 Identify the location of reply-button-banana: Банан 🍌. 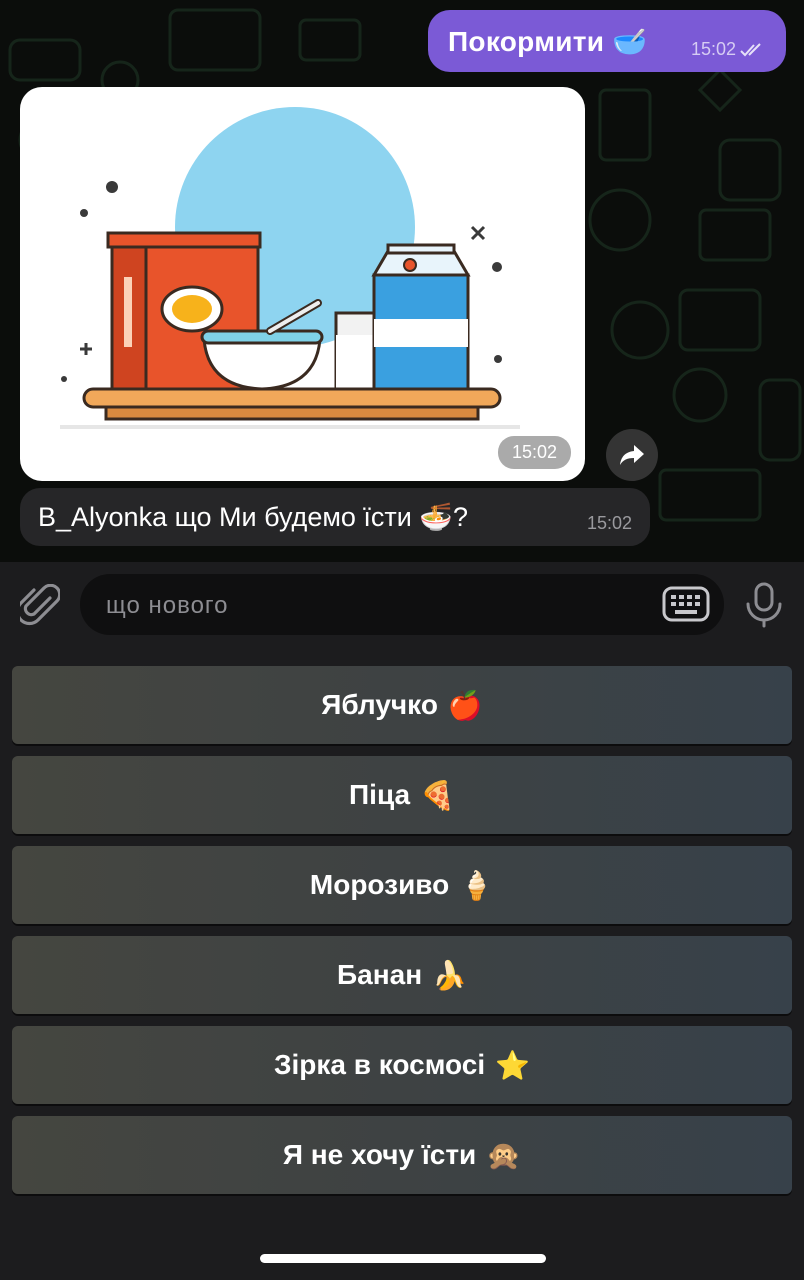
(402, 975).